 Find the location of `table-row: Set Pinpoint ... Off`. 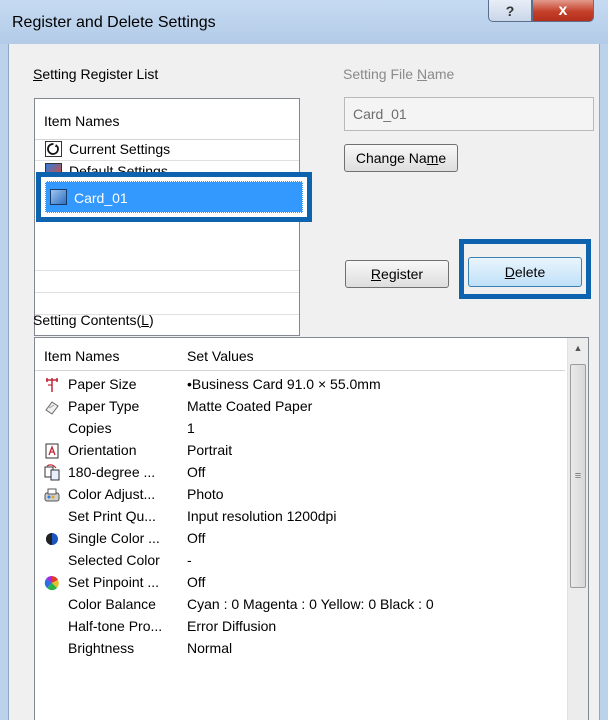

table-row: Set Pinpoint ... Off is located at coordinates (300, 583).